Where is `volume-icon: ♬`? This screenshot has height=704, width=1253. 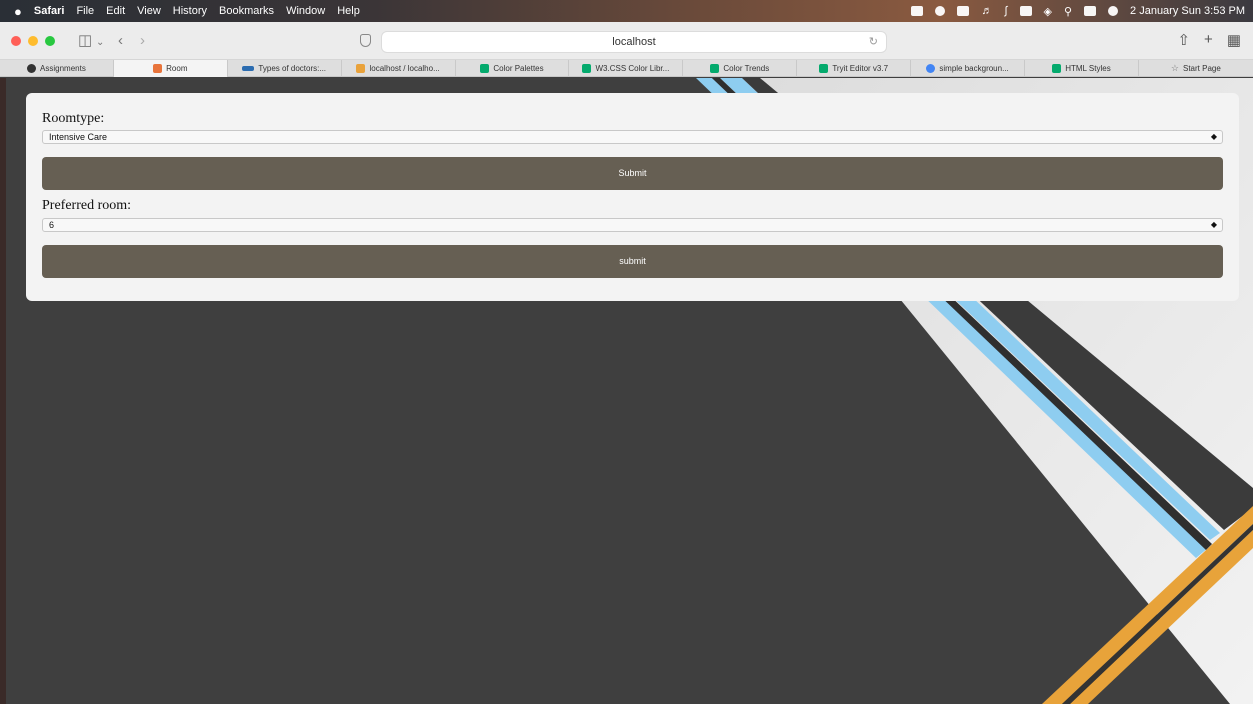 volume-icon: ♬ is located at coordinates (986, 11).